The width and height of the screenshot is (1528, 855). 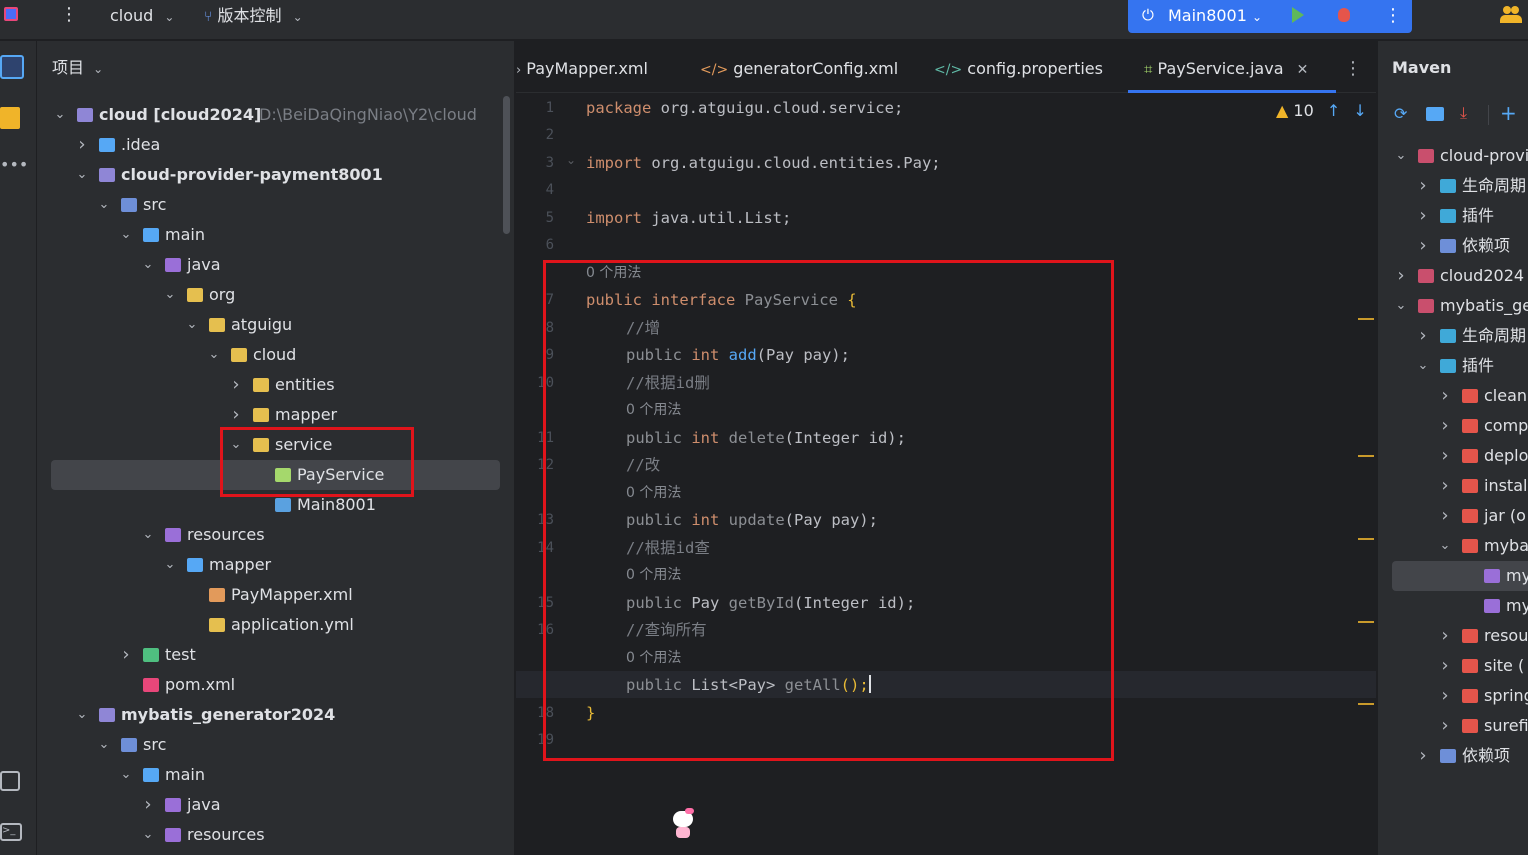 I want to click on scrollbar, so click(x=506, y=165).